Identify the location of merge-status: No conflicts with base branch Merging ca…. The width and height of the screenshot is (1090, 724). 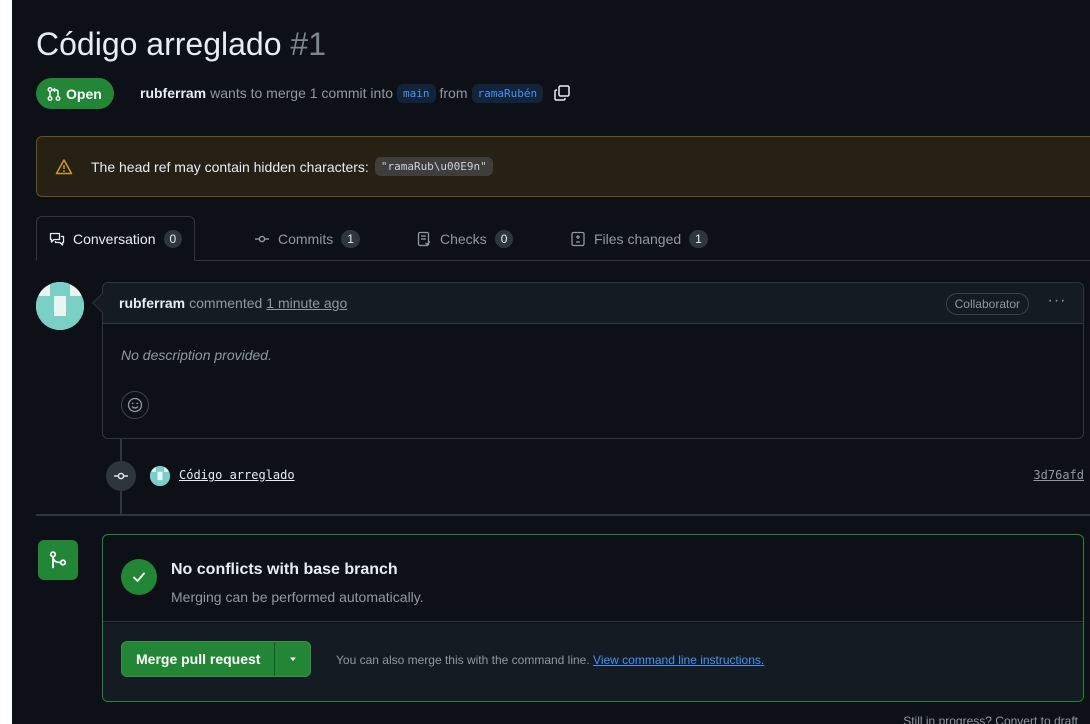
(593, 578).